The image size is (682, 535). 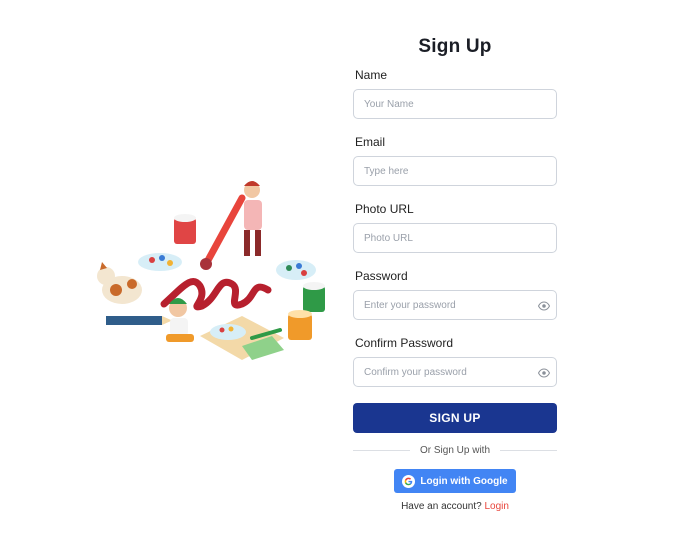 I want to click on page-title: Sign Up, so click(x=455, y=46).